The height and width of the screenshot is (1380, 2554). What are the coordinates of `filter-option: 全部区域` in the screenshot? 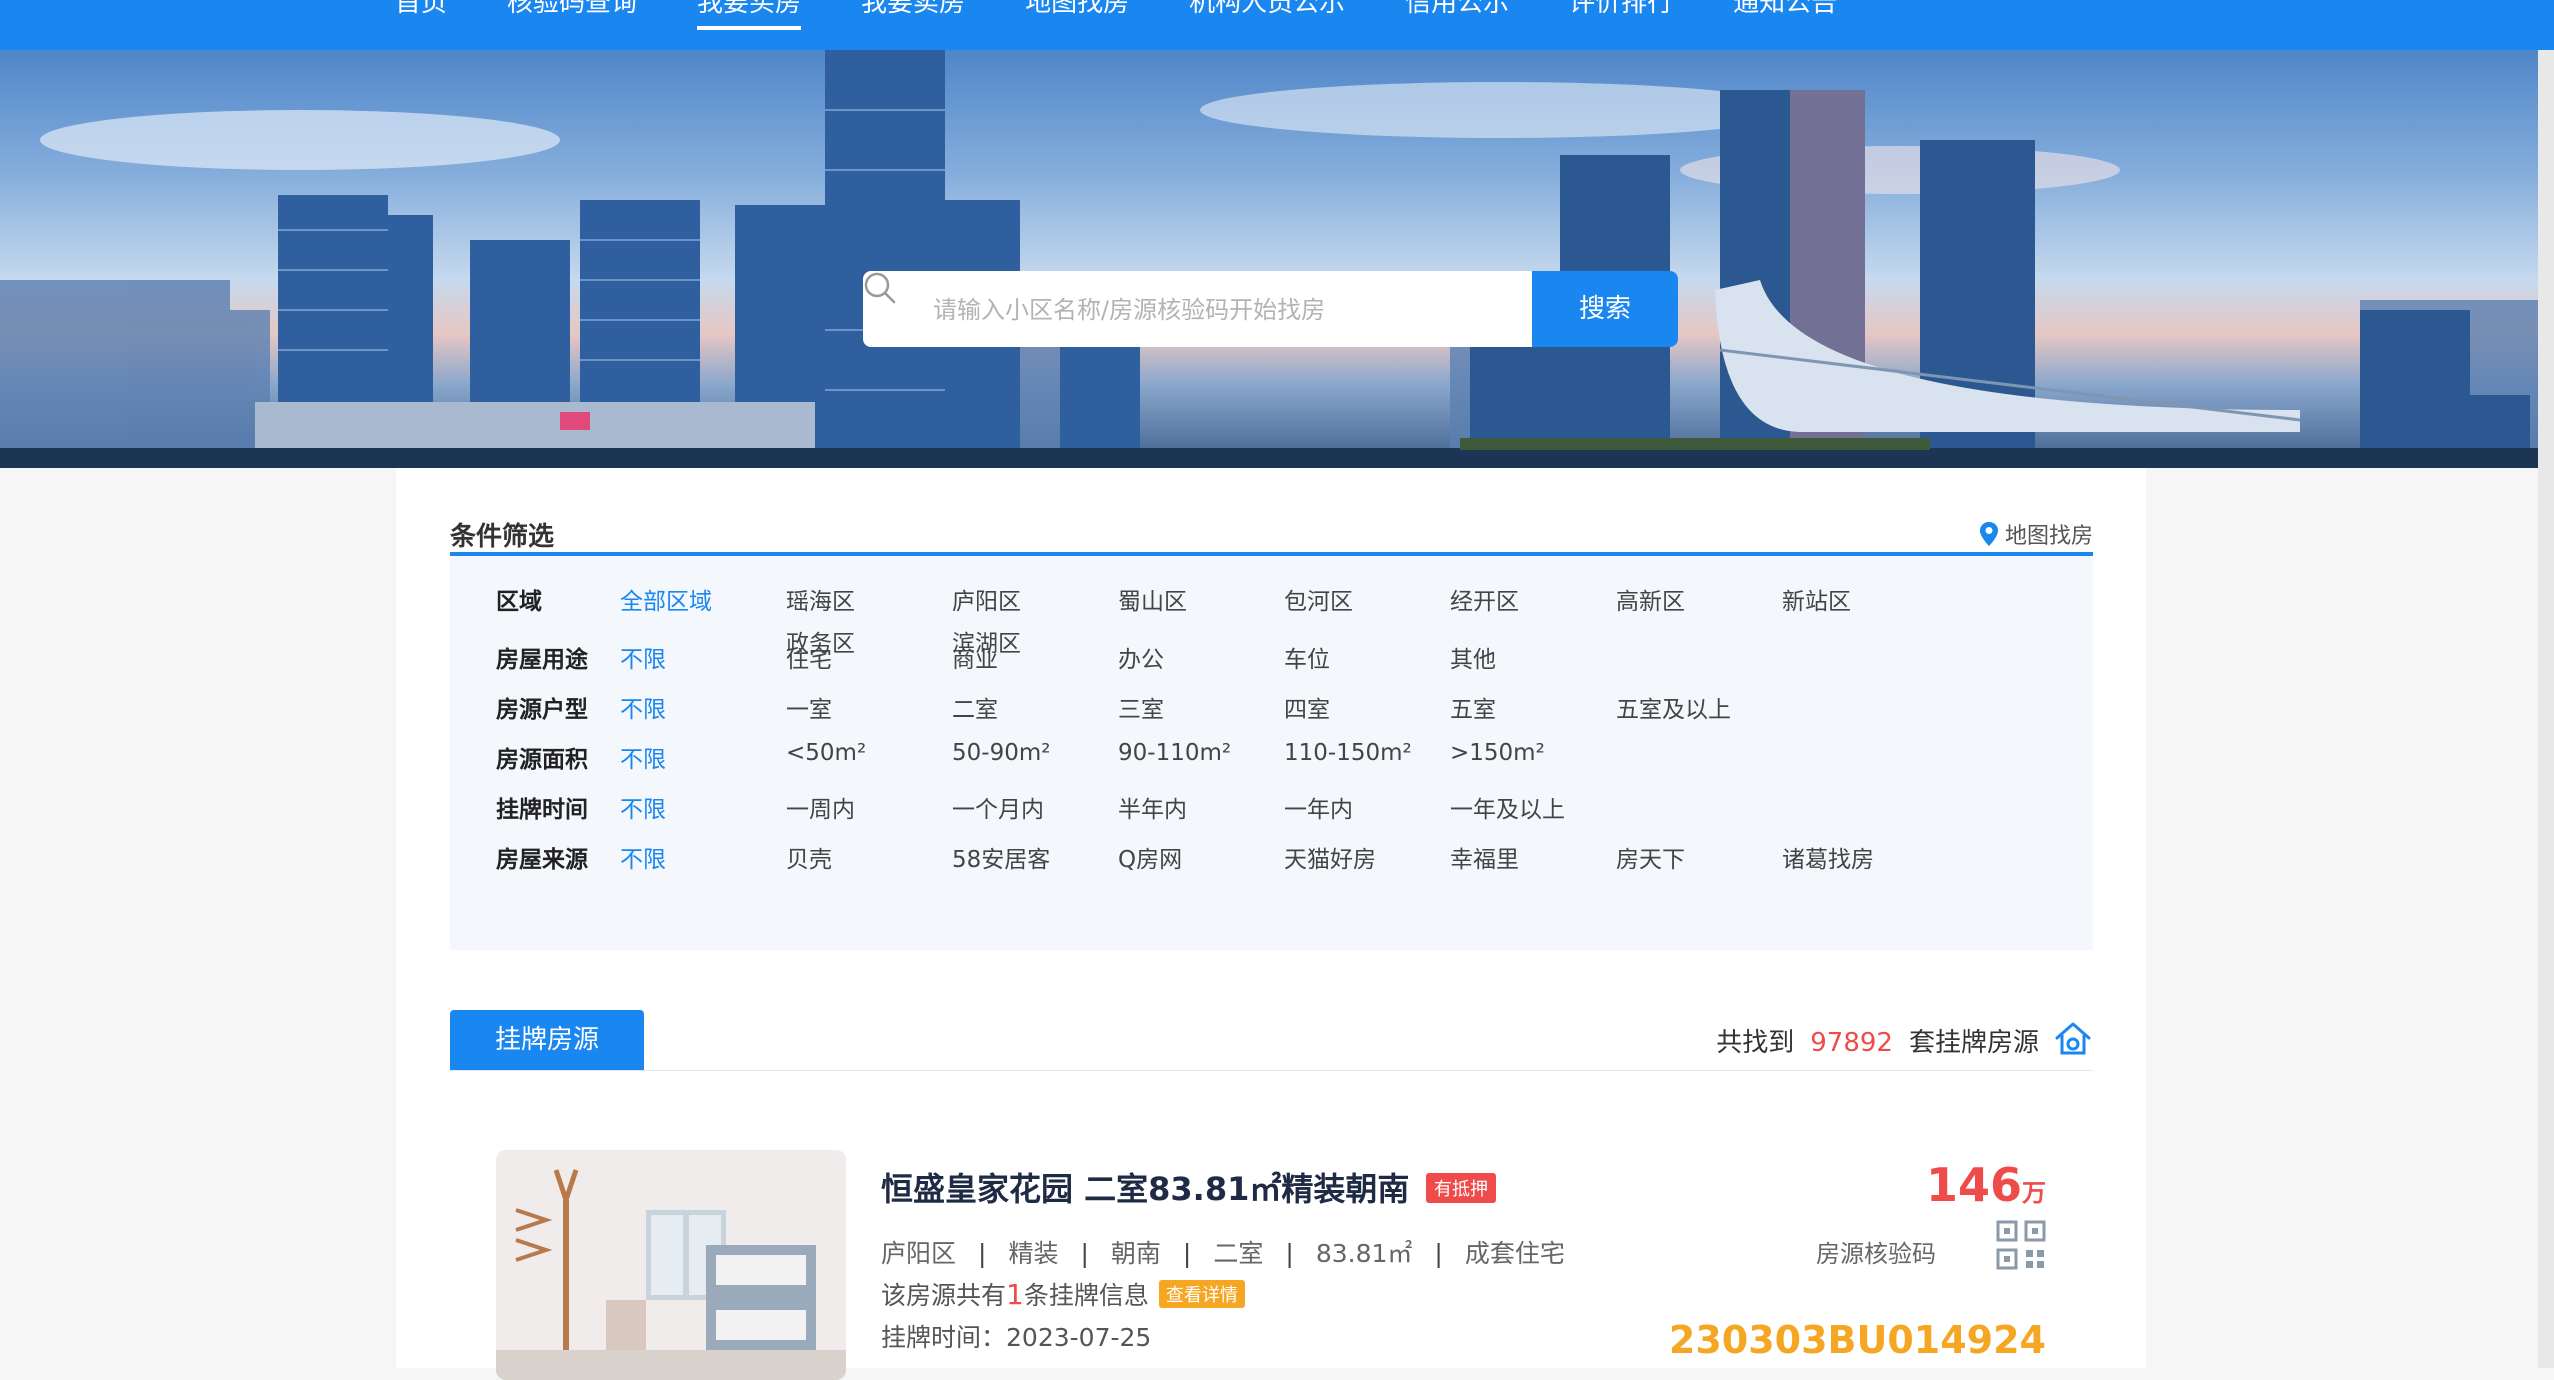 It's located at (666, 599).